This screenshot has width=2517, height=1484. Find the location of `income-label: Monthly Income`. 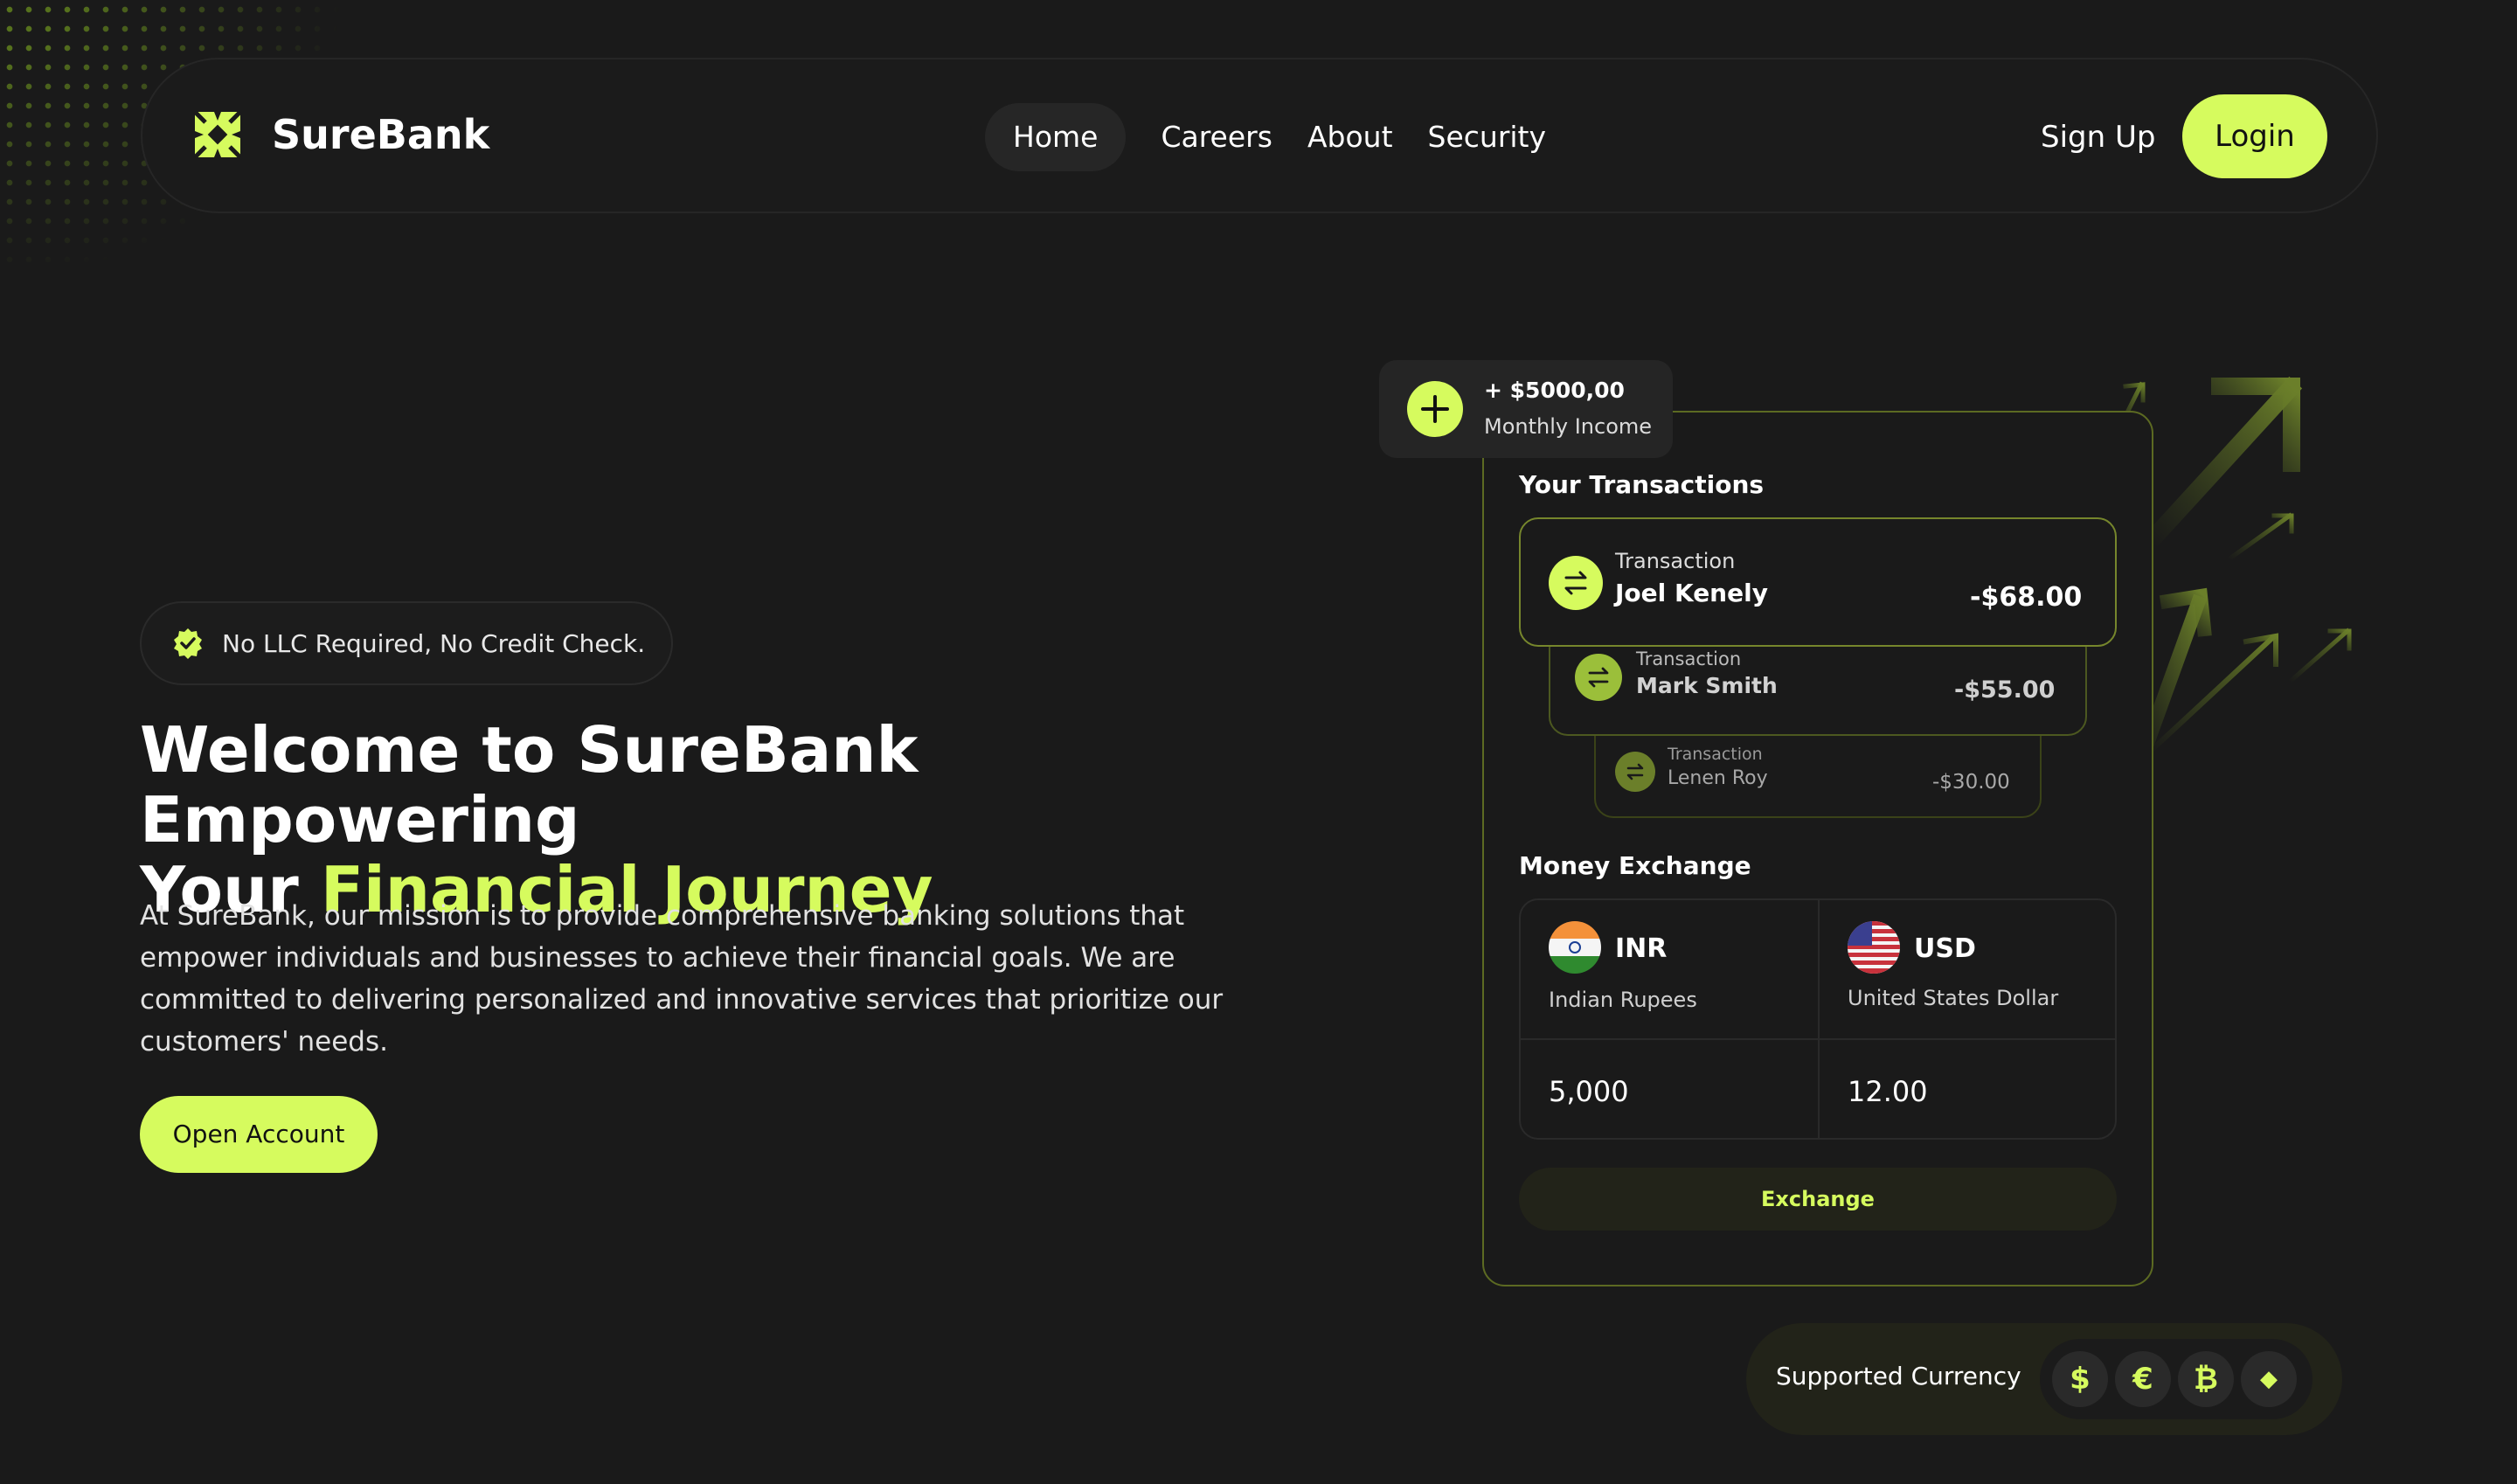

income-label: Monthly Income is located at coordinates (1568, 426).